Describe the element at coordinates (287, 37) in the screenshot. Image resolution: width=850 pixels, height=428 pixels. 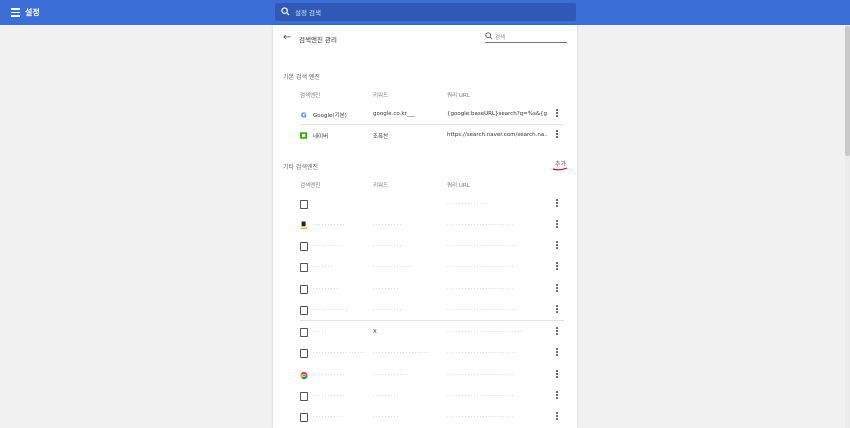
I see `arrow-back-icon: ←` at that location.